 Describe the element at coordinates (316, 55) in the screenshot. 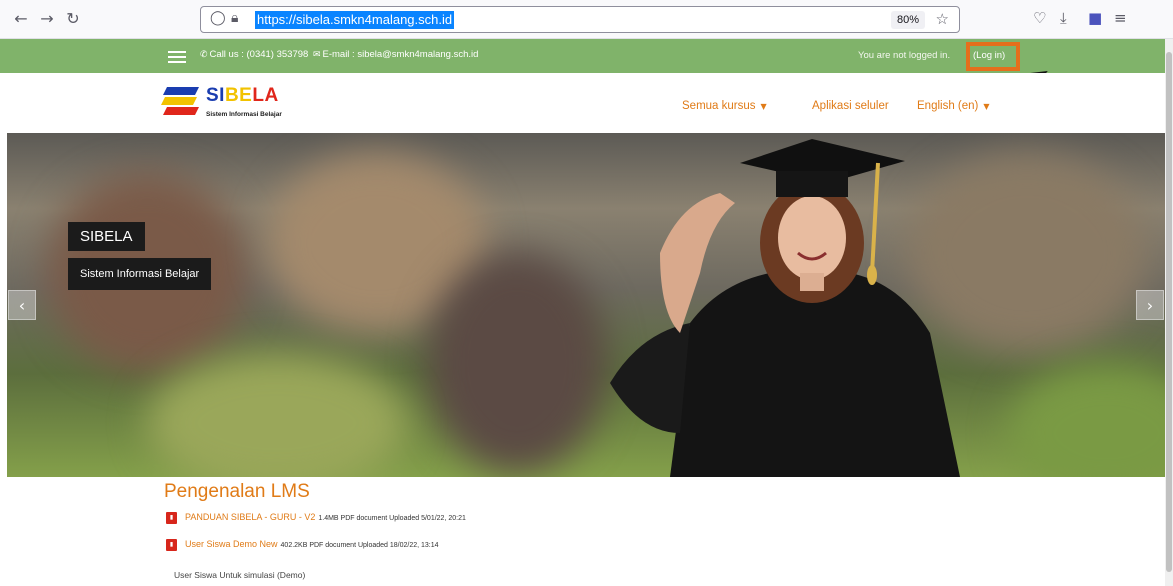

I see `mail-icon: ✉` at that location.